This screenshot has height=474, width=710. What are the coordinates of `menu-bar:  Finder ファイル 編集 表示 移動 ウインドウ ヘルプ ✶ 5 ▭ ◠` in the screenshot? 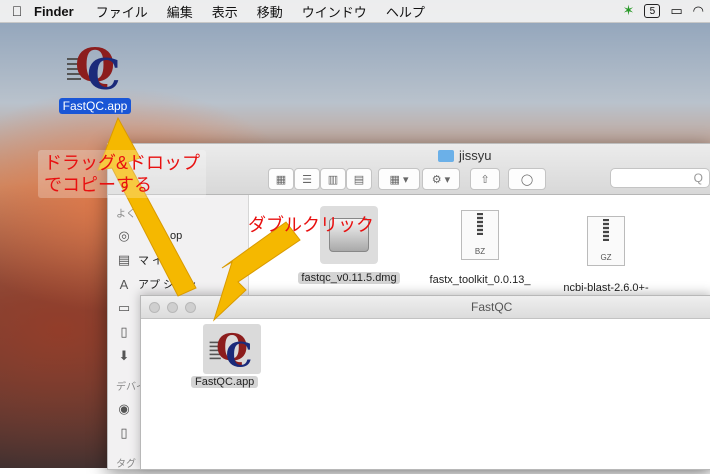 It's located at (355, 11).